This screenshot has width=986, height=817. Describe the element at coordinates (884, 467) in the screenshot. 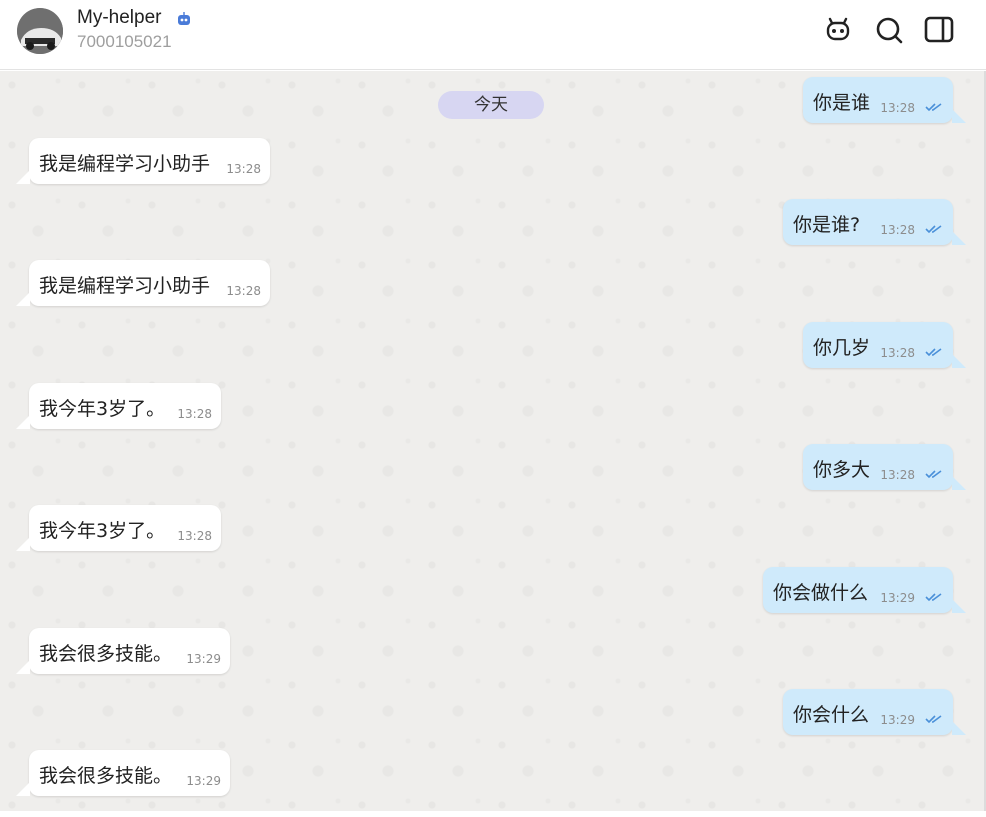

I see `message-outgoing: 你多大 13:28` at that location.